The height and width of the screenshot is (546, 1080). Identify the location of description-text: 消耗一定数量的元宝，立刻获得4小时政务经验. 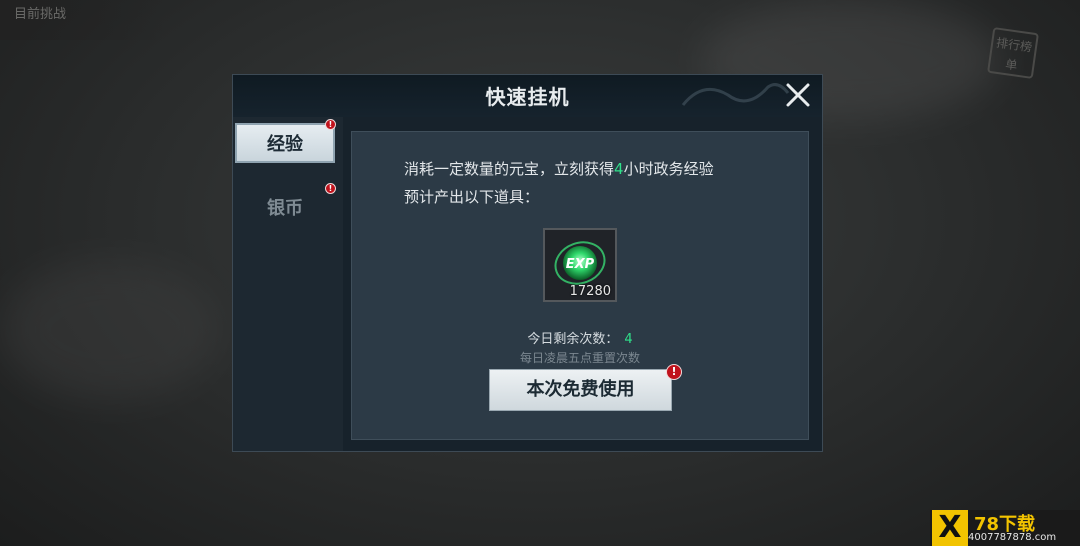
(559, 168).